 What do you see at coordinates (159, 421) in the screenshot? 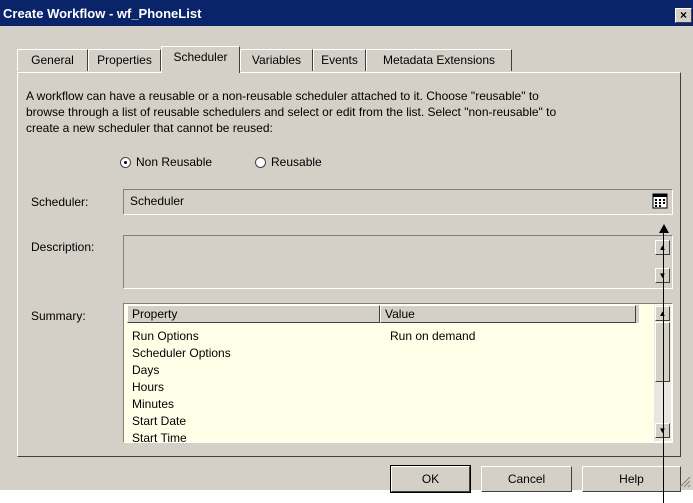
I see `row-property: Start Date` at bounding box center [159, 421].